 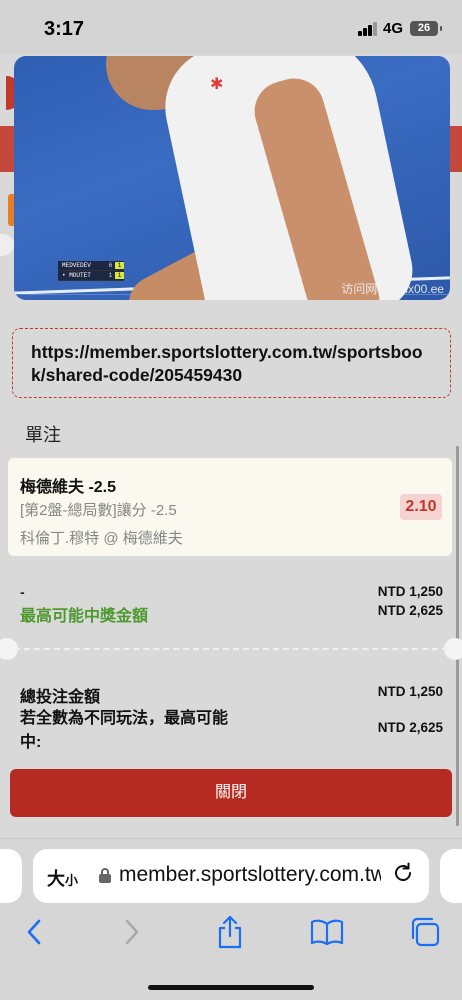 I want to click on chevron-right-icon, so click(x=132, y=932).